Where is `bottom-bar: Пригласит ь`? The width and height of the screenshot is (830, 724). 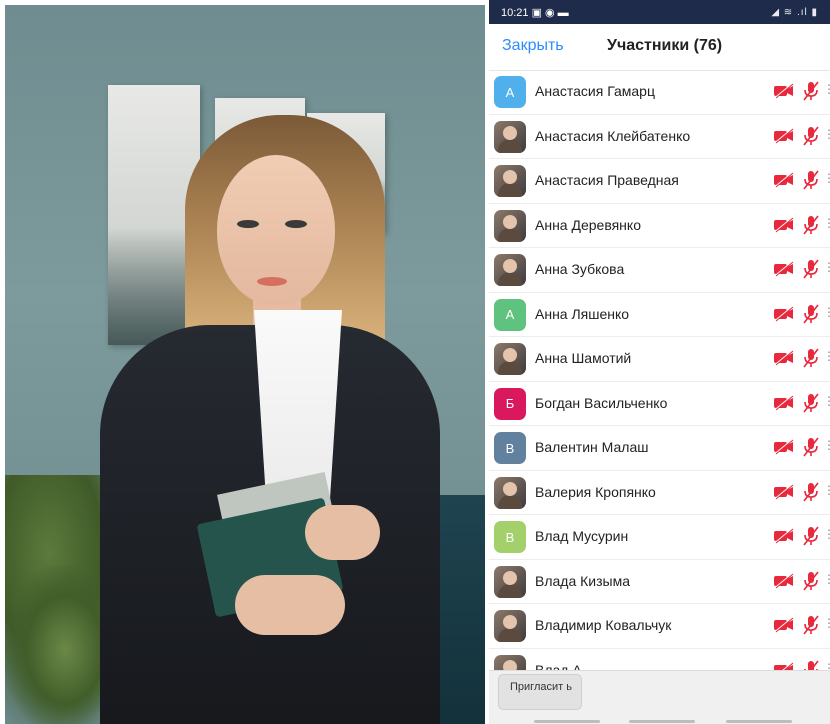 bottom-bar: Пригласит ь is located at coordinates (659, 697).